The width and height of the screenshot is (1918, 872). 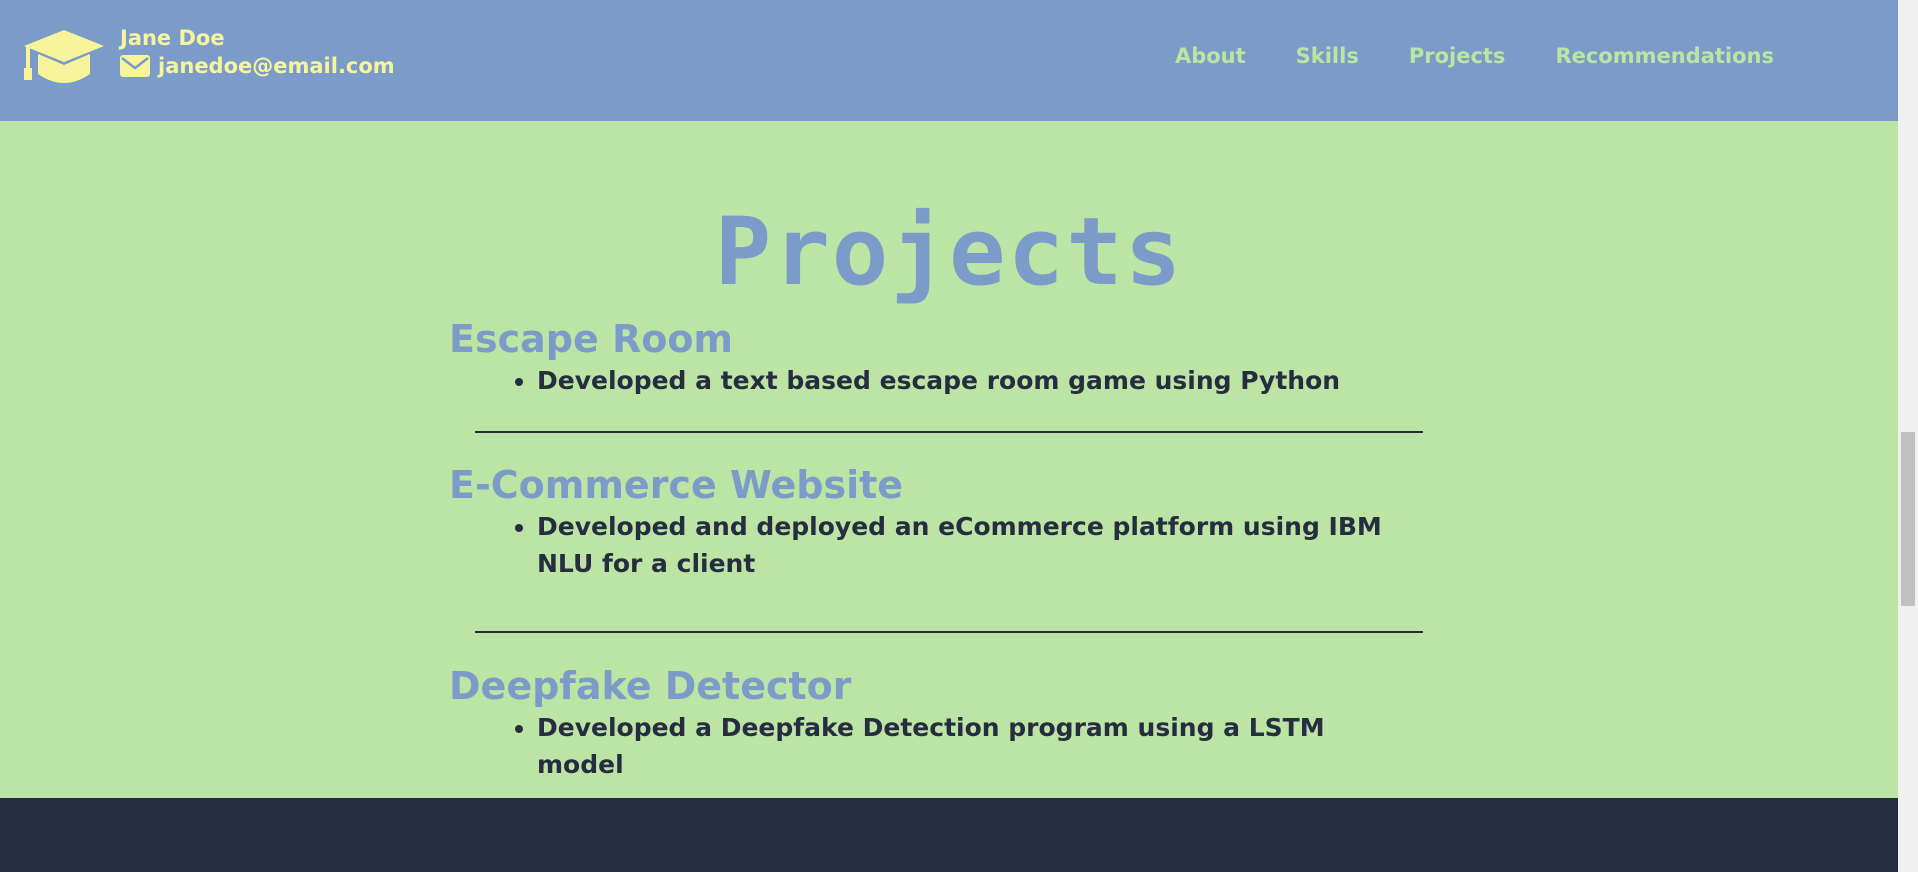 What do you see at coordinates (949, 835) in the screenshot?
I see `footer` at bounding box center [949, 835].